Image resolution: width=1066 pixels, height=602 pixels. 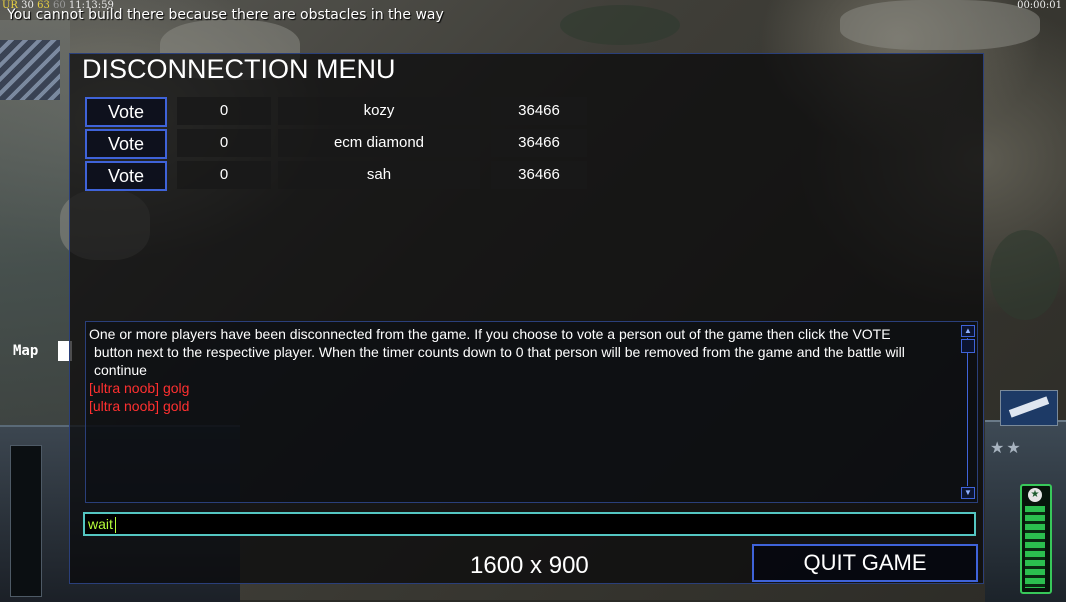 I want to click on quit-game-button: QUIT GAME, so click(x=865, y=563).